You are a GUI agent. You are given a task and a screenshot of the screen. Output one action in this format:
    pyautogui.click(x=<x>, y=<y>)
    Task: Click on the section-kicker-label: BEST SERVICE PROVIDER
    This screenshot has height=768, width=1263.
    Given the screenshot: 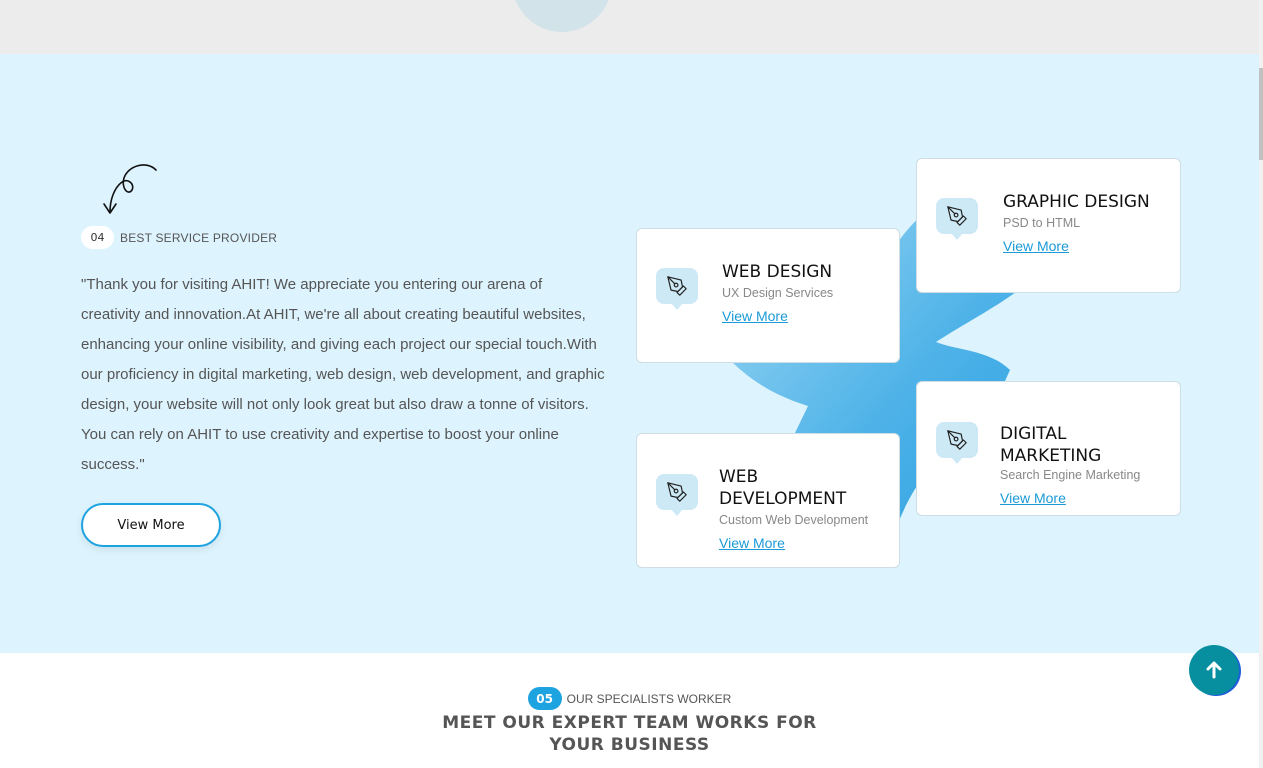 What is the action you would take?
    pyautogui.click(x=199, y=237)
    